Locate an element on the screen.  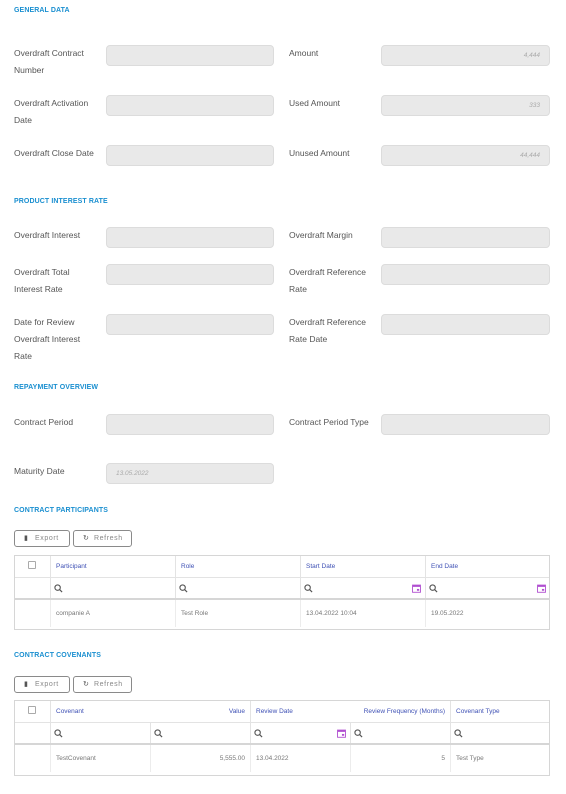
review-interest-rate-date-label: Date for Review Overdraft Interest Rate is located at coordinates (47, 339).